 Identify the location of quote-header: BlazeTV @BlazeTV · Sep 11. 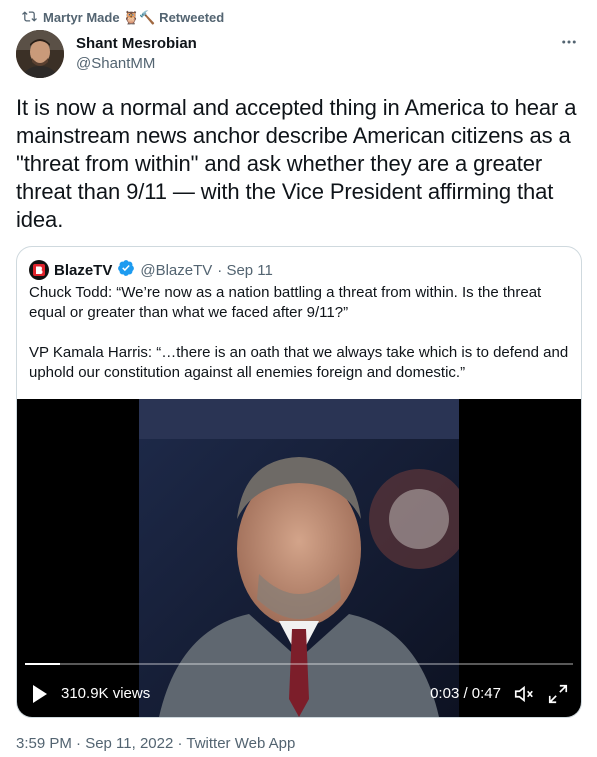
(151, 270).